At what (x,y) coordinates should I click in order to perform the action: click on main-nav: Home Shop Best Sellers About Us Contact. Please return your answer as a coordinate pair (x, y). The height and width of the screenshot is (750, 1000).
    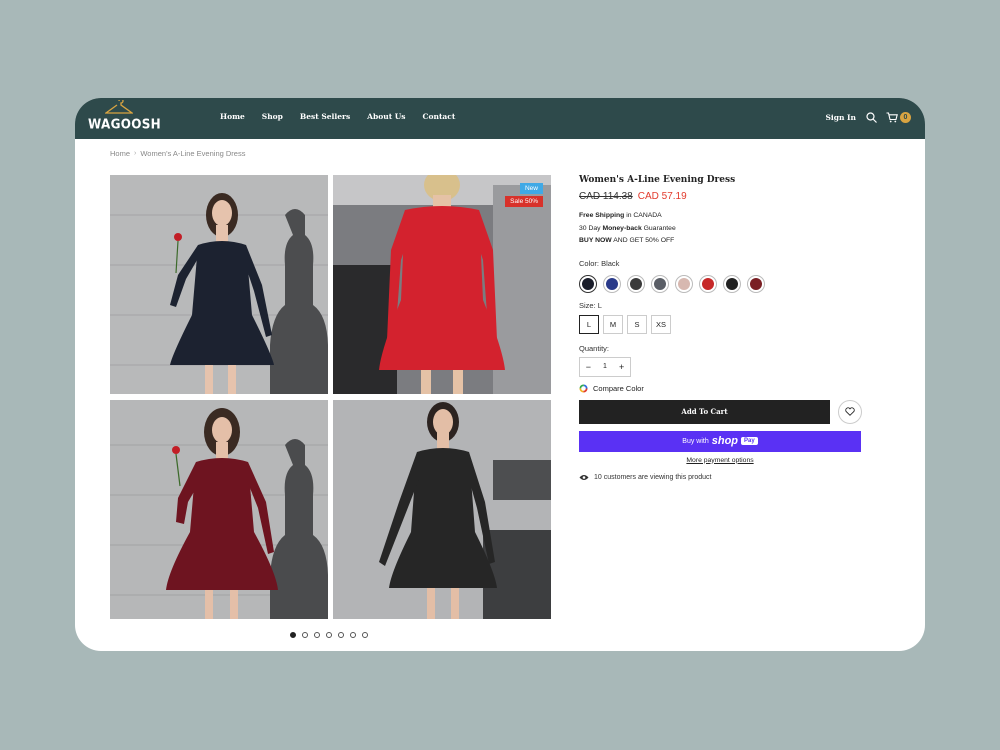
    Looking at the image, I should click on (346, 116).